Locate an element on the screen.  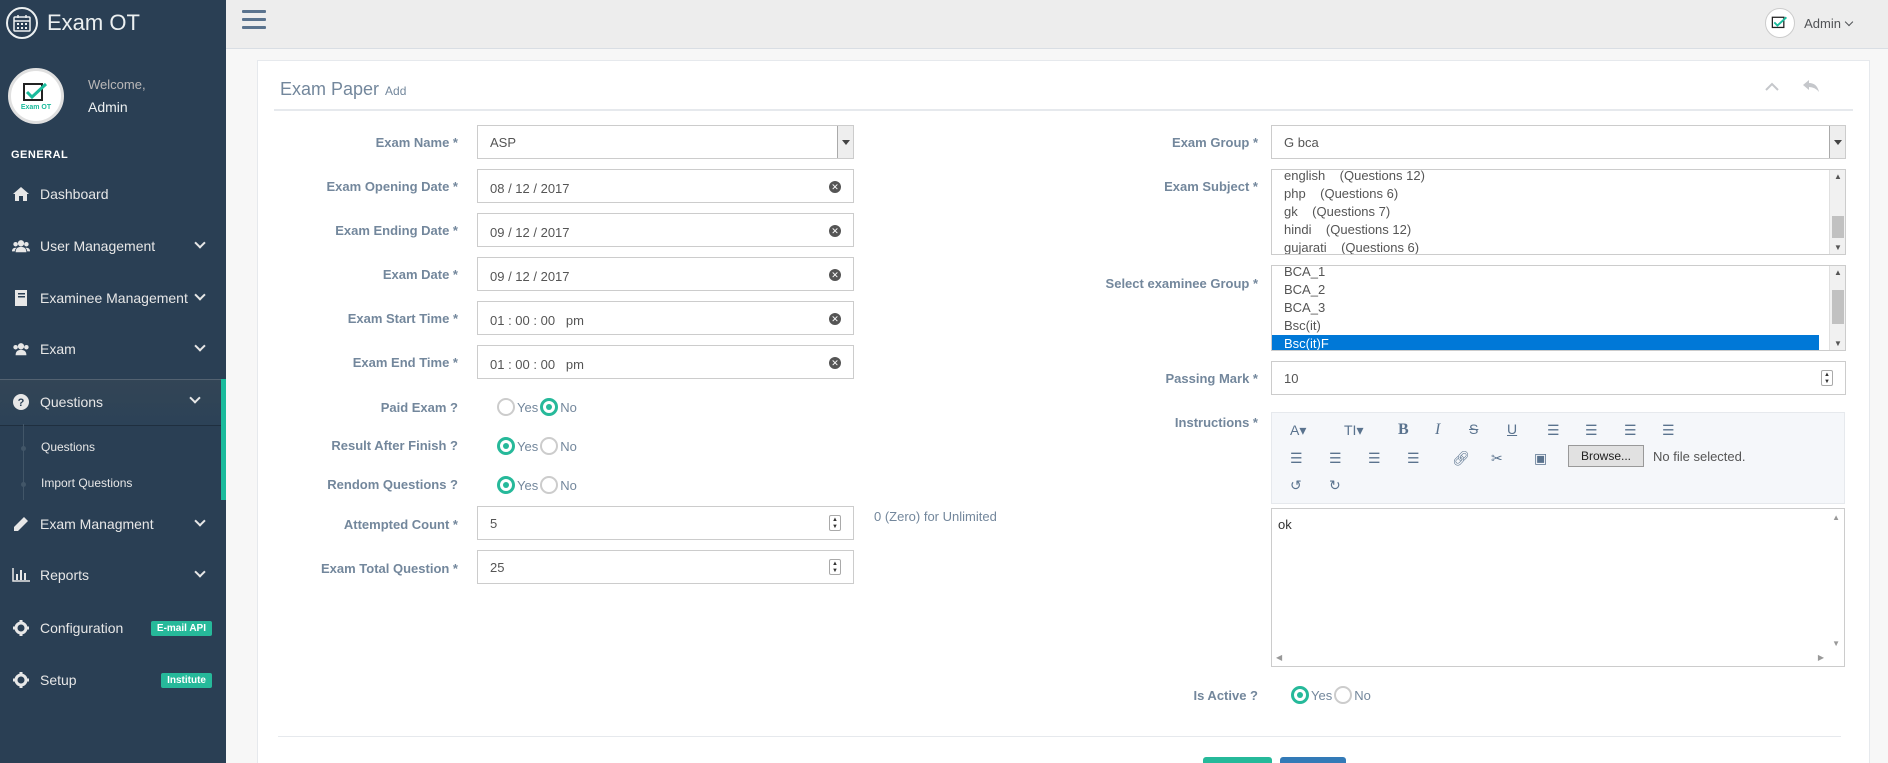
attempted-count-label: Attempted Count * is located at coordinates (400, 524).